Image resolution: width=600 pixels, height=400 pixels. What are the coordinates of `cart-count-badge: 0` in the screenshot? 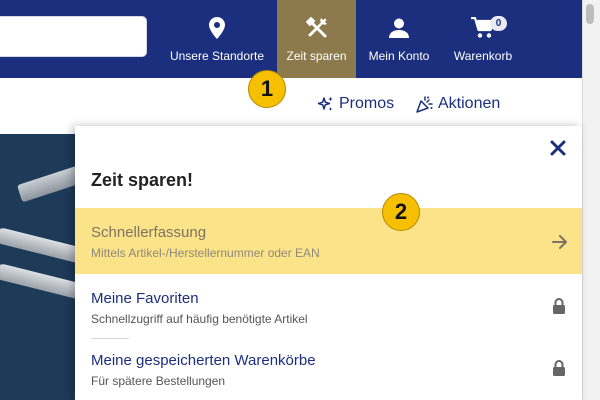 It's located at (498, 23).